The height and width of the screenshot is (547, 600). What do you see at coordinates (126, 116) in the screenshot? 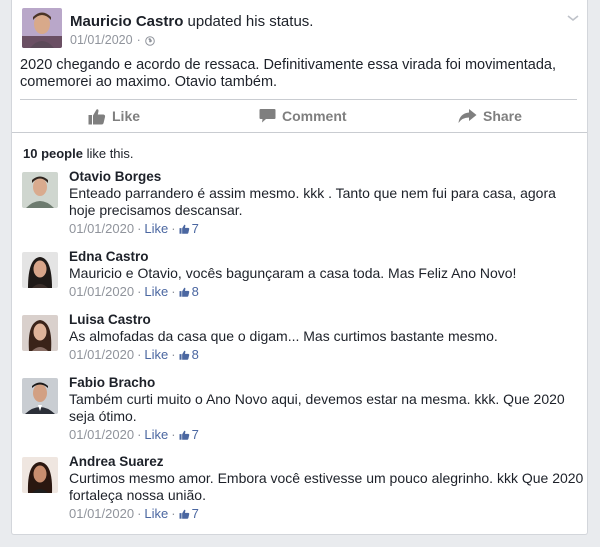
I see `like-label: Like` at bounding box center [126, 116].